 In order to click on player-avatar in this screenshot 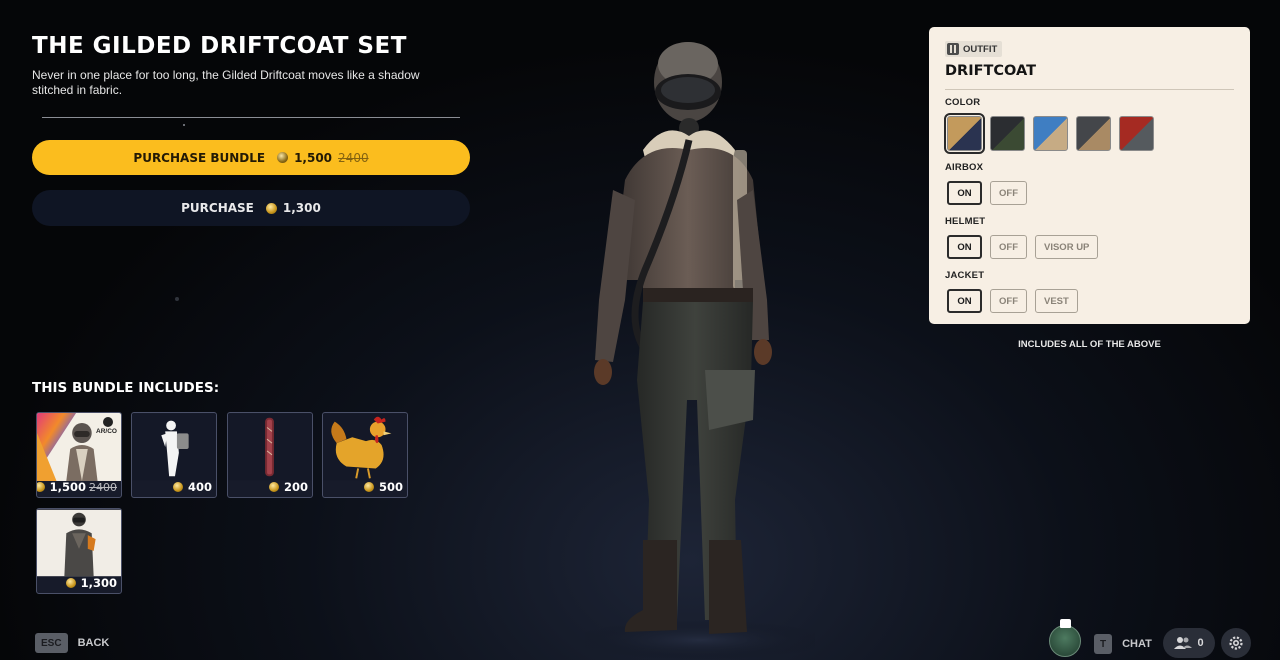, I will do `click(1065, 641)`.